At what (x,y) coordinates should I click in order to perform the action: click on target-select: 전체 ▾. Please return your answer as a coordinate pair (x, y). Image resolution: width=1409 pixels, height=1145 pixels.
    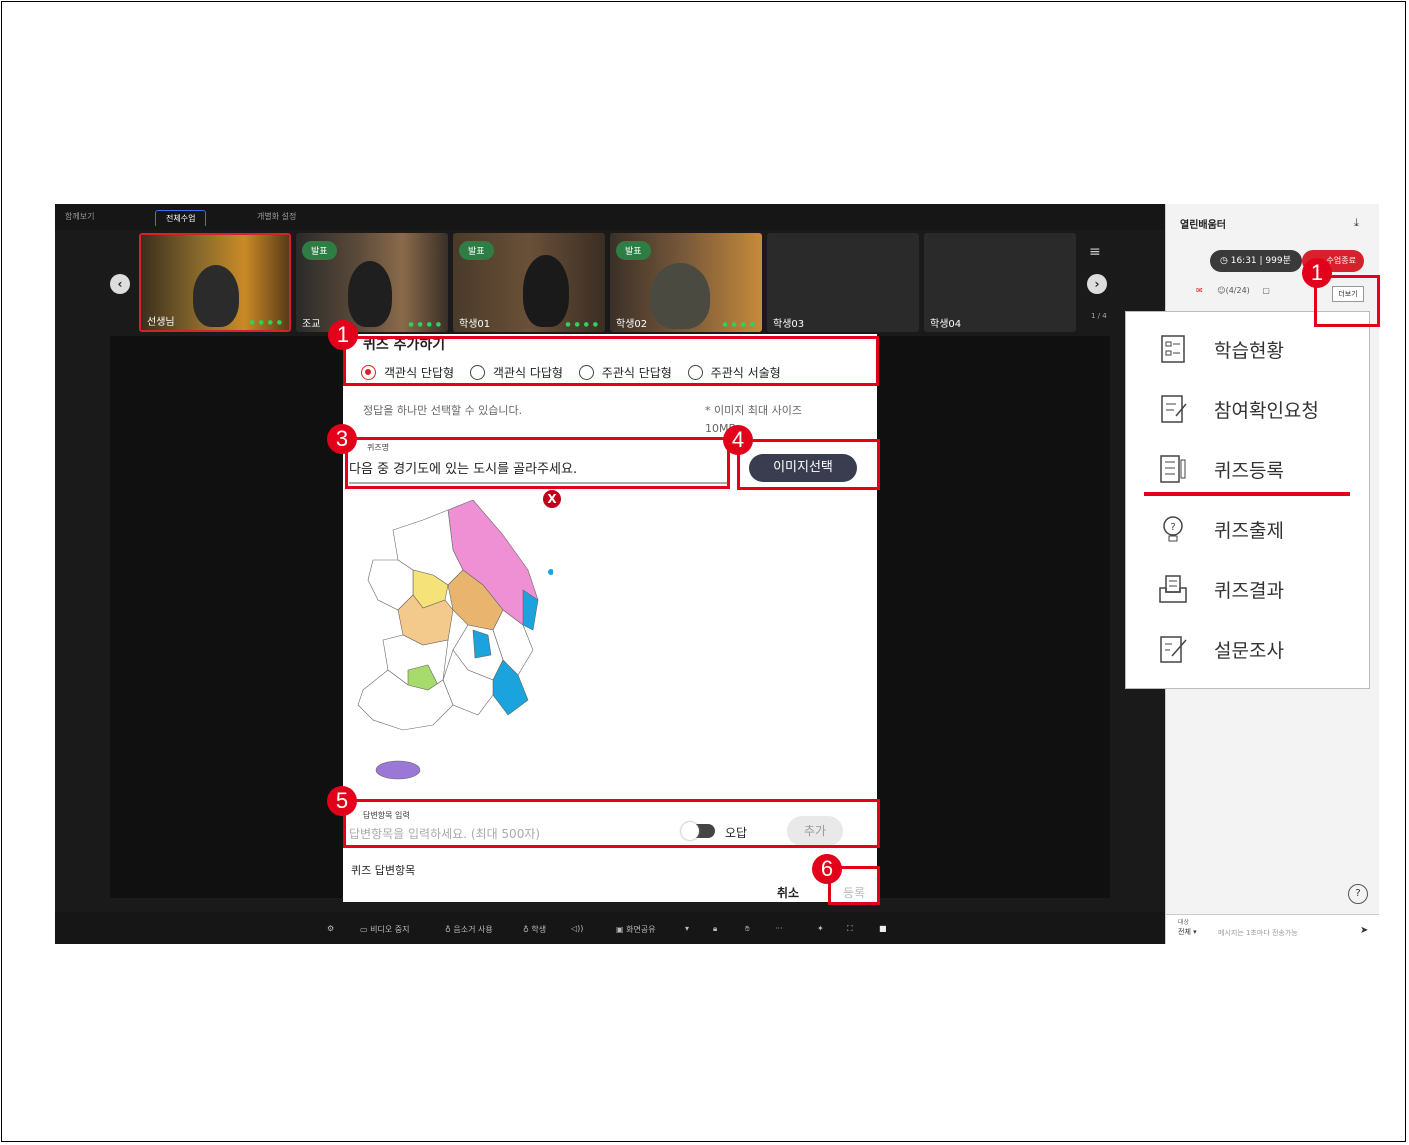
    Looking at the image, I should click on (1187, 932).